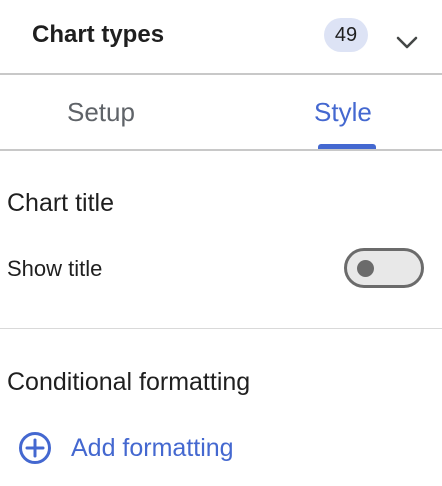 This screenshot has width=442, height=486. I want to click on toggle-knob, so click(365, 268).